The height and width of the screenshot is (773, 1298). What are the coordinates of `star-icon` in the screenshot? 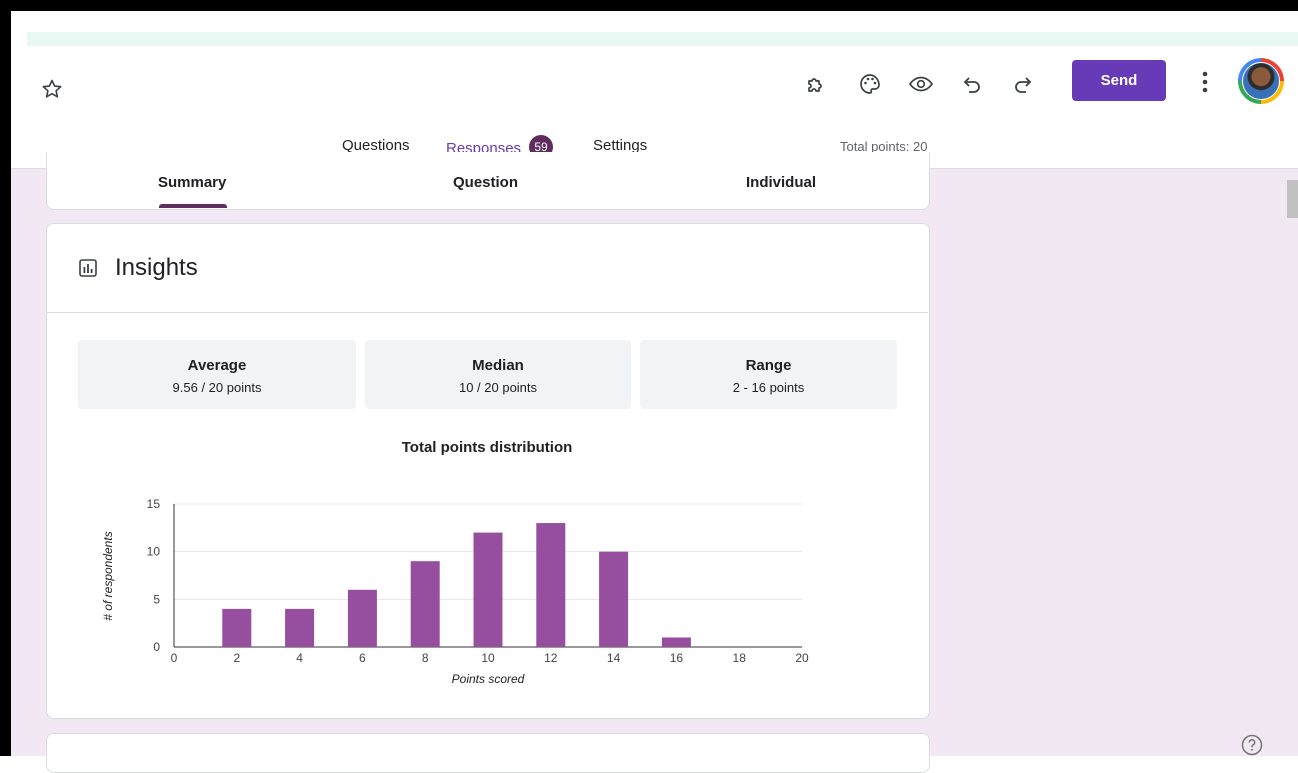 It's located at (52, 89).